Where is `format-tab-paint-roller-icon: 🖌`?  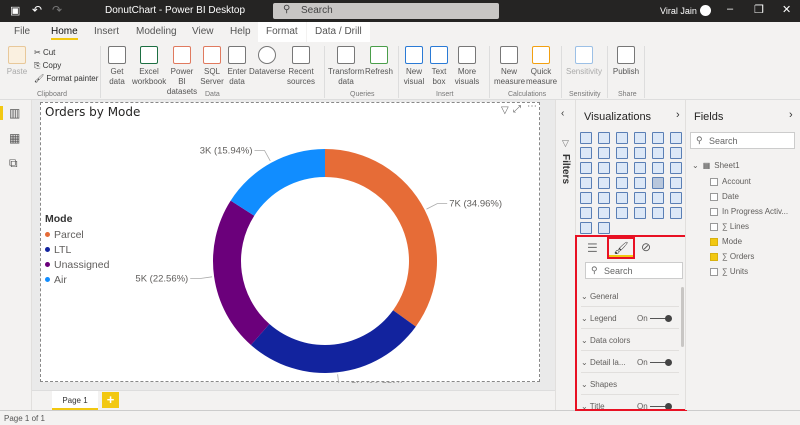 format-tab-paint-roller-icon: 🖌 is located at coordinates (621, 248).